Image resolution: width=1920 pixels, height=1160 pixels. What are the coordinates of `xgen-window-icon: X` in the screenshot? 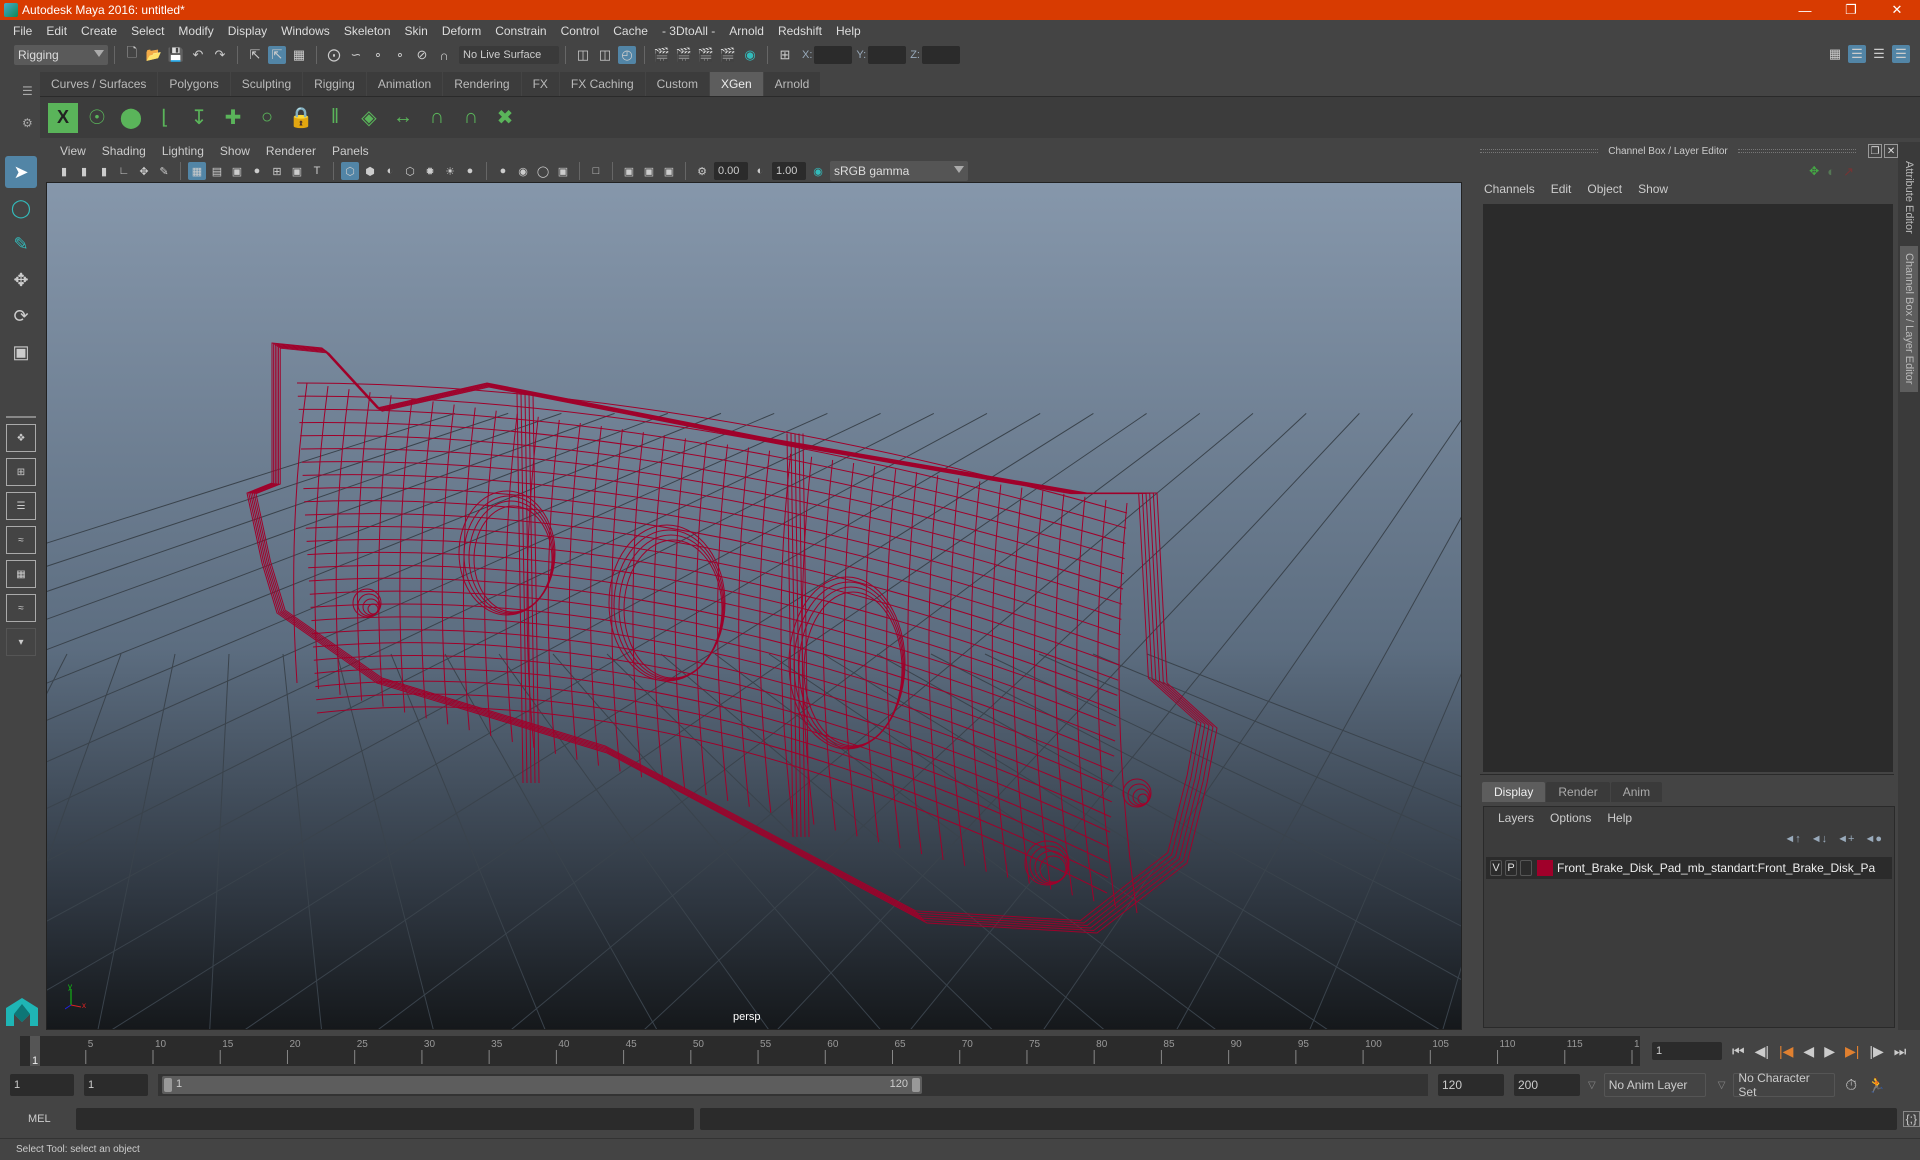 It's located at (63, 117).